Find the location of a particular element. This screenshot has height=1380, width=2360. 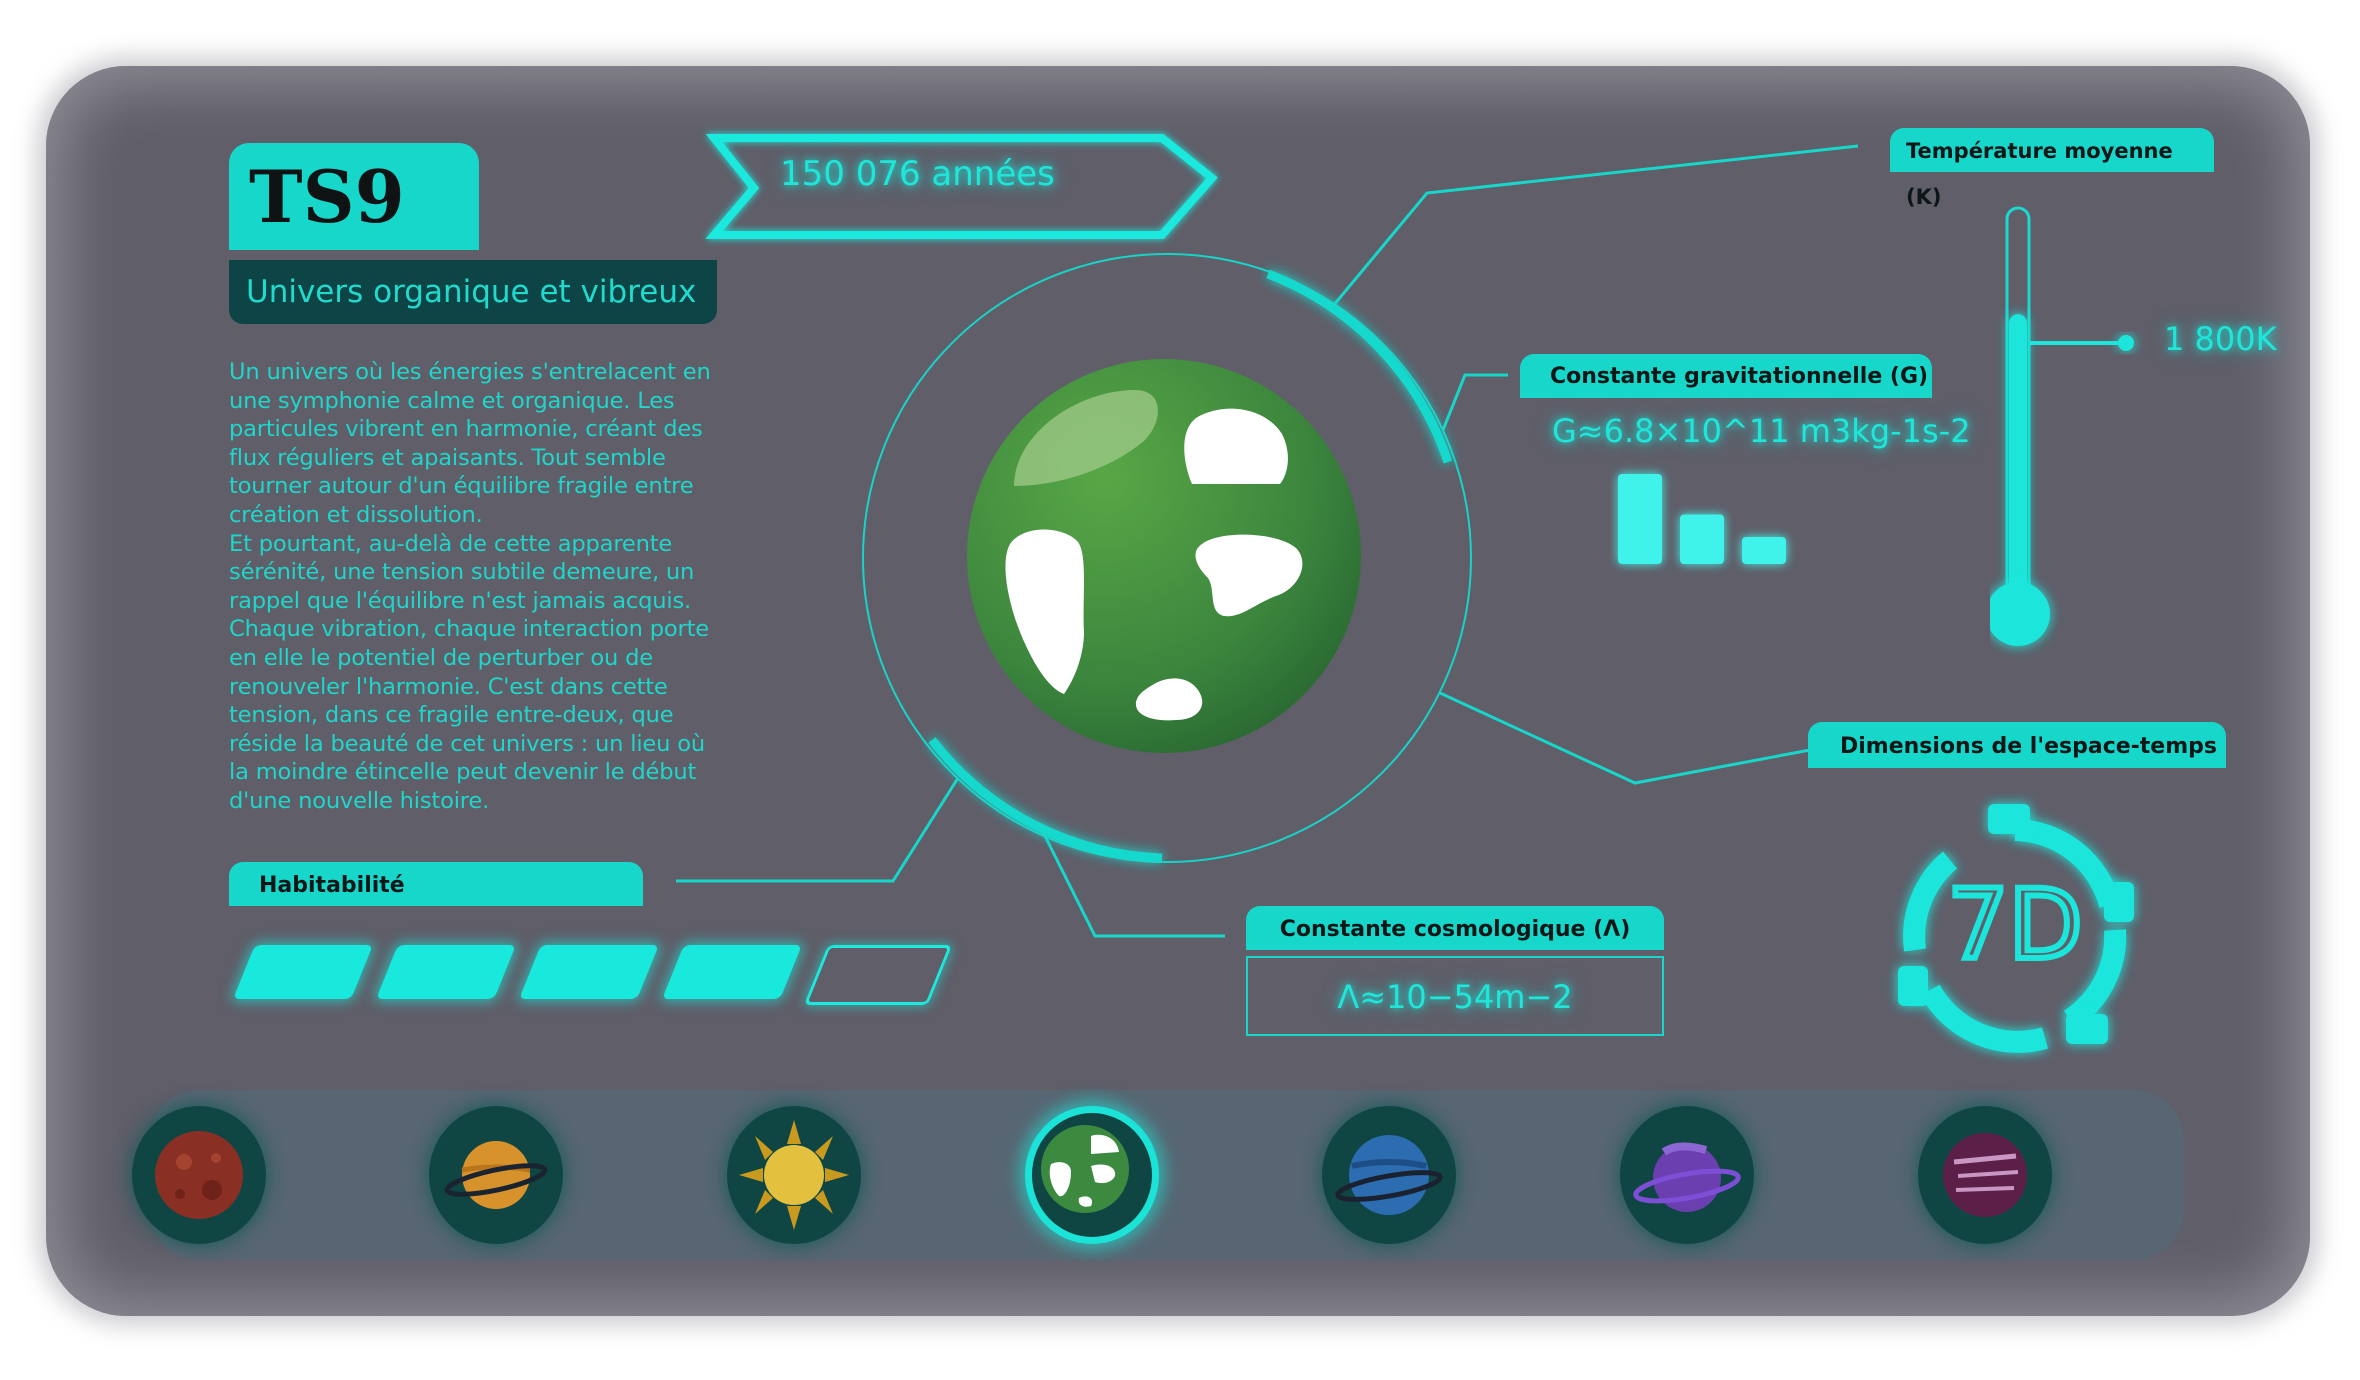

green-planet-illustration is located at coordinates (1164, 556).